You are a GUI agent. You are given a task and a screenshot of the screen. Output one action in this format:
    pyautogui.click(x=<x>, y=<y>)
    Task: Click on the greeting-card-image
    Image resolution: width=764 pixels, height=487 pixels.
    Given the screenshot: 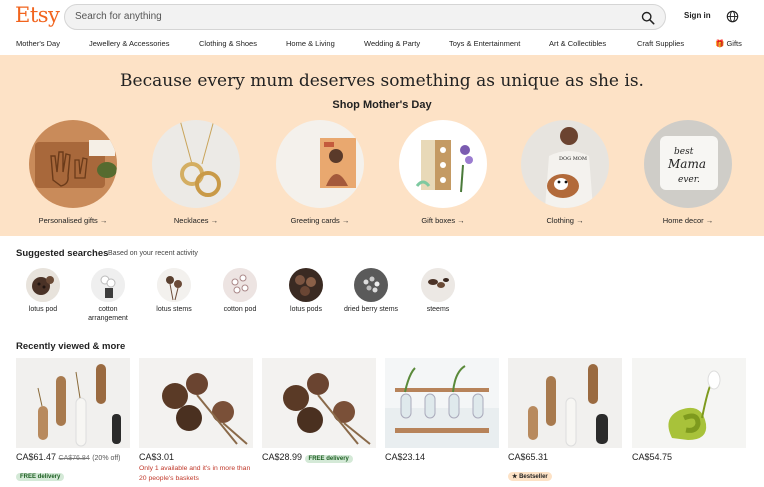 What is the action you would take?
    pyautogui.click(x=320, y=164)
    